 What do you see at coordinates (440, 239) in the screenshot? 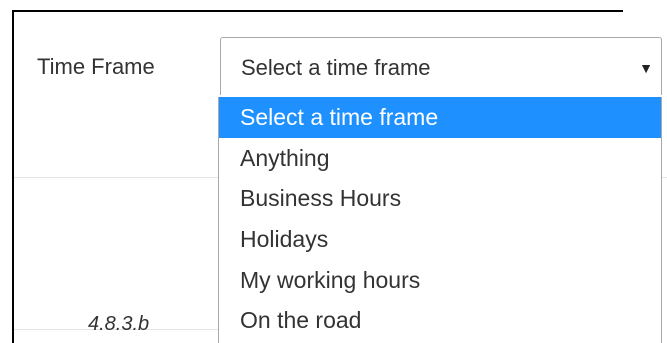
I see `option-holidays: Holidays` at bounding box center [440, 239].